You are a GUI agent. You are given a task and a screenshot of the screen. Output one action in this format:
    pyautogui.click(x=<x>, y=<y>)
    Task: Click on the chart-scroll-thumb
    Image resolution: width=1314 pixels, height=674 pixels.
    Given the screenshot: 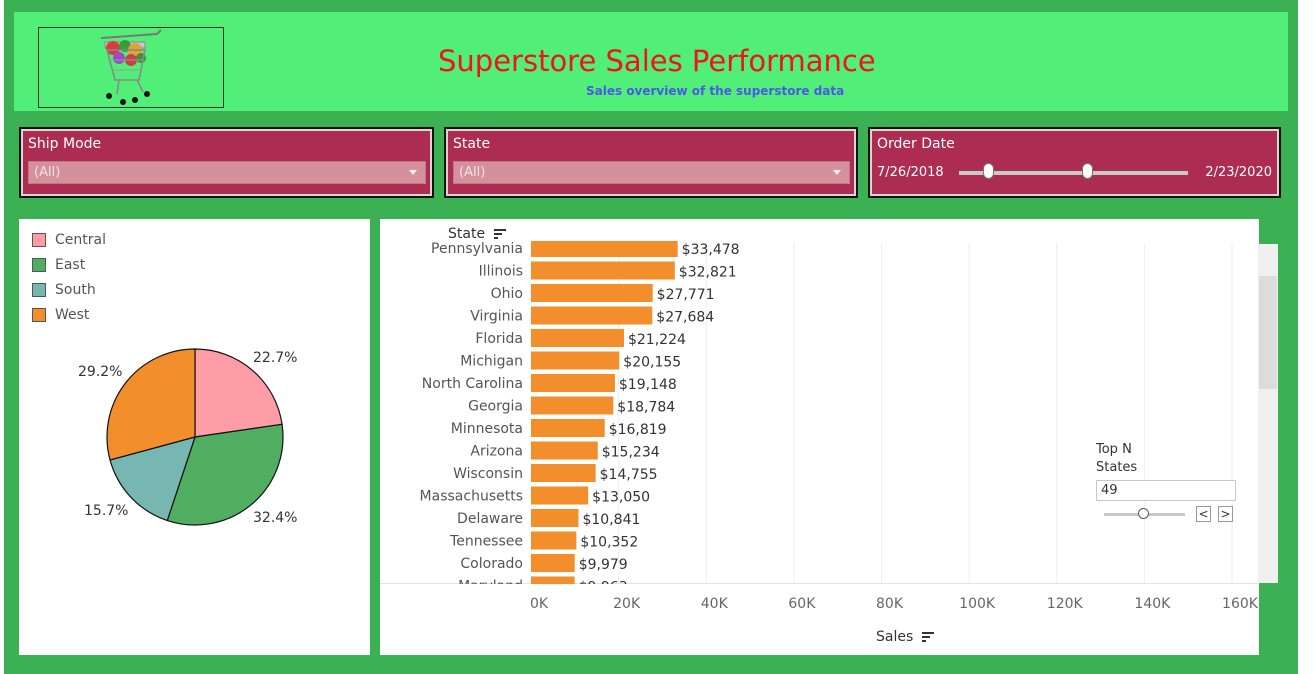 What is the action you would take?
    pyautogui.click(x=1268, y=332)
    